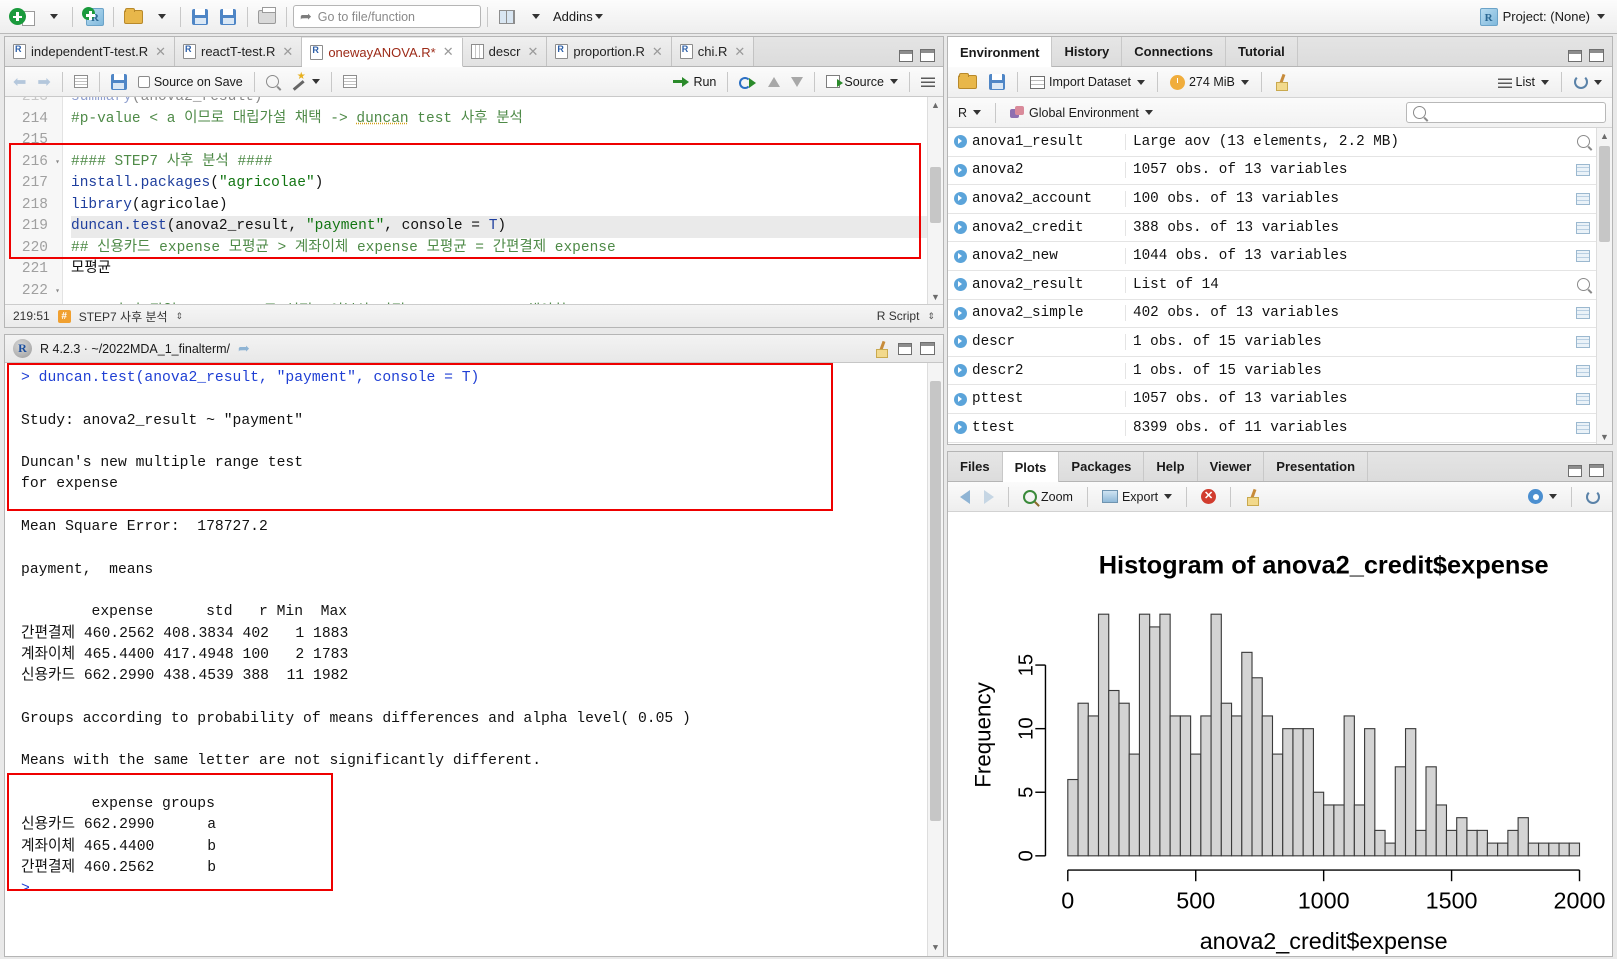 The height and width of the screenshot is (959, 1617). I want to click on environment-row: descr 1 obs. of 15 variables, so click(1272, 342).